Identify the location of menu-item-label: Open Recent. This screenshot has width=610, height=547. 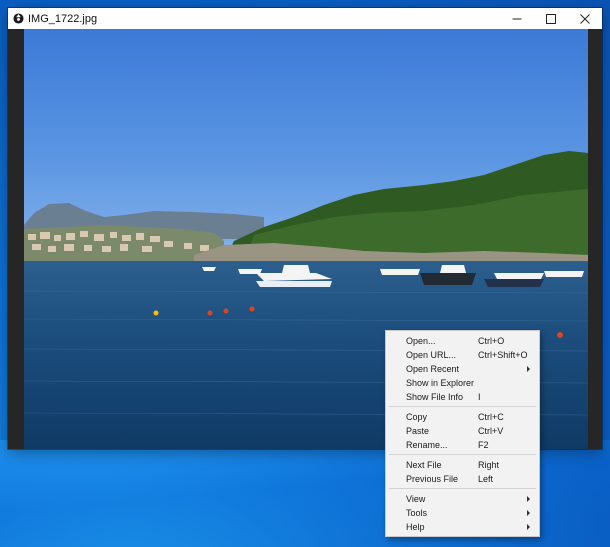
(433, 369).